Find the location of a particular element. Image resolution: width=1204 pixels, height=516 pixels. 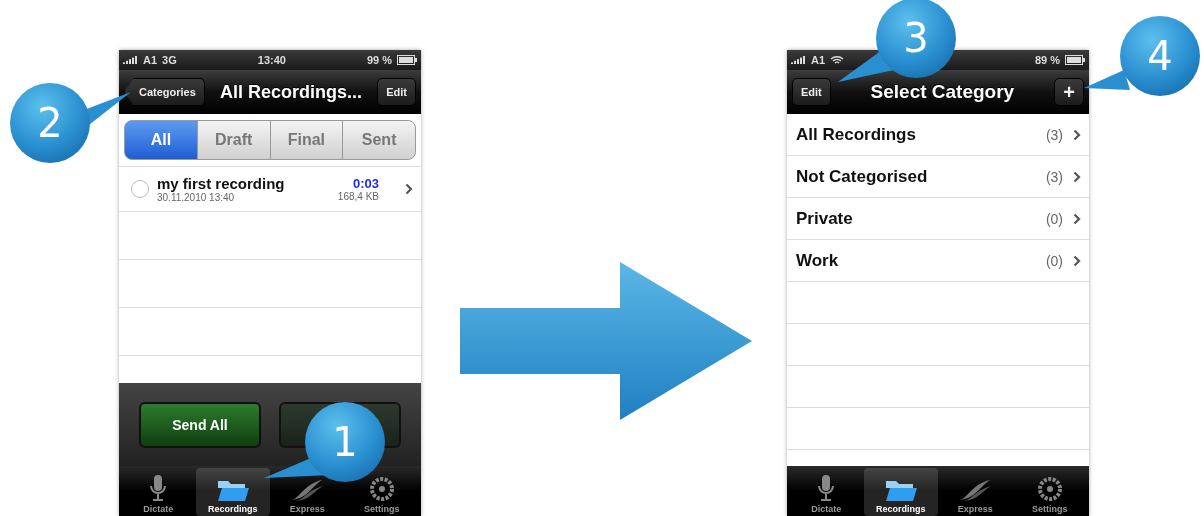

step-number: 4 is located at coordinates (1160, 56).